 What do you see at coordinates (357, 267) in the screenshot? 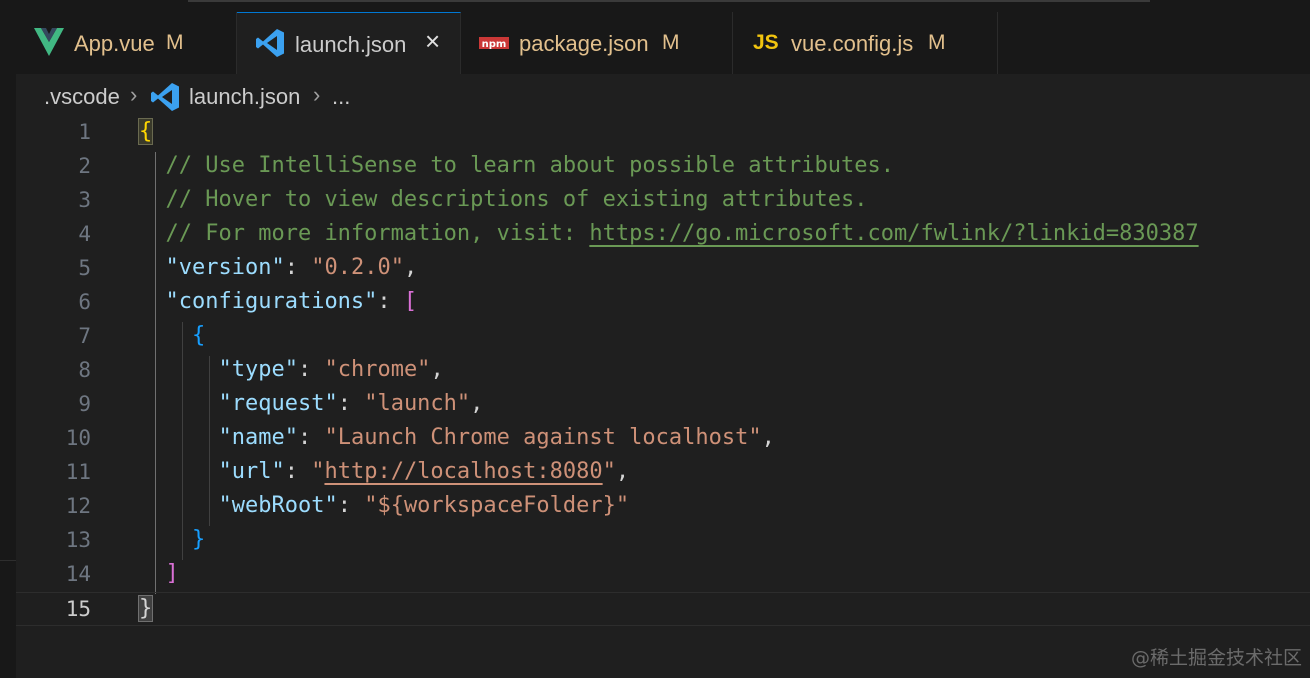
I see `json-string: "0.2.0"` at bounding box center [357, 267].